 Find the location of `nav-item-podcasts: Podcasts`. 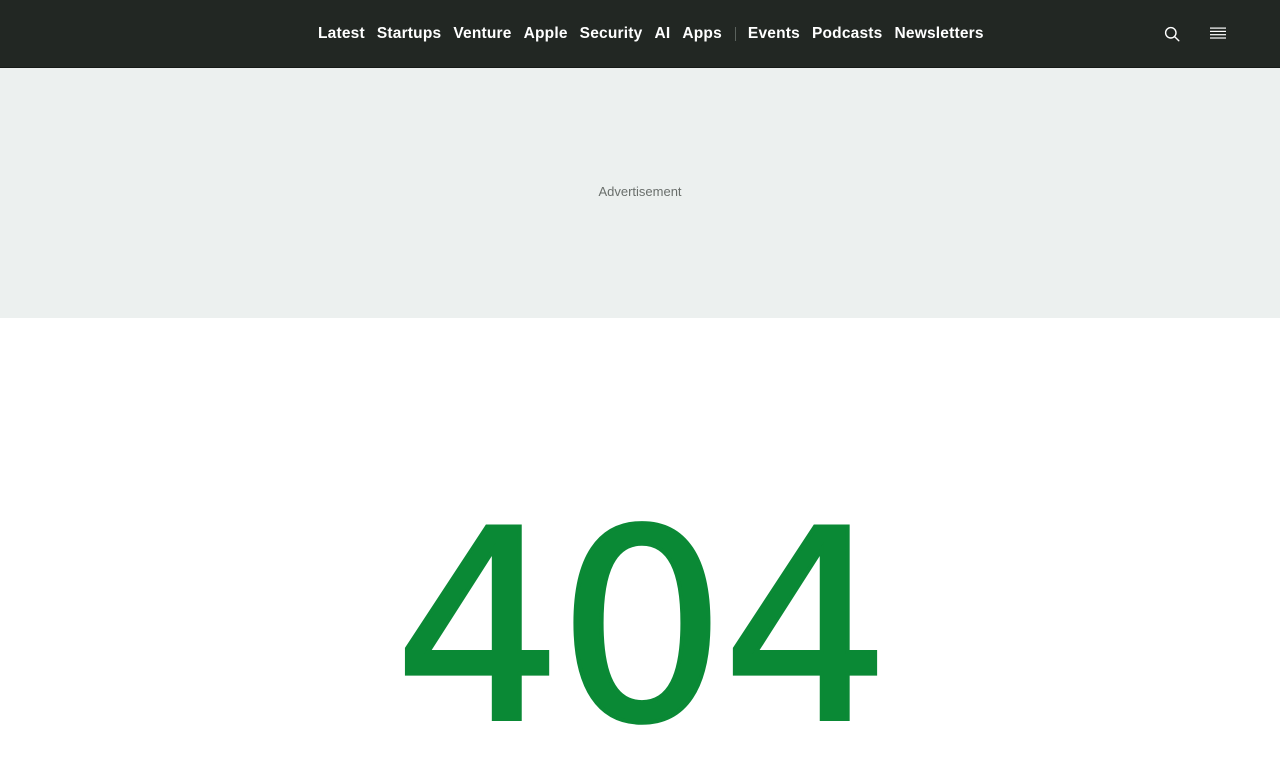

nav-item-podcasts: Podcasts is located at coordinates (847, 34).